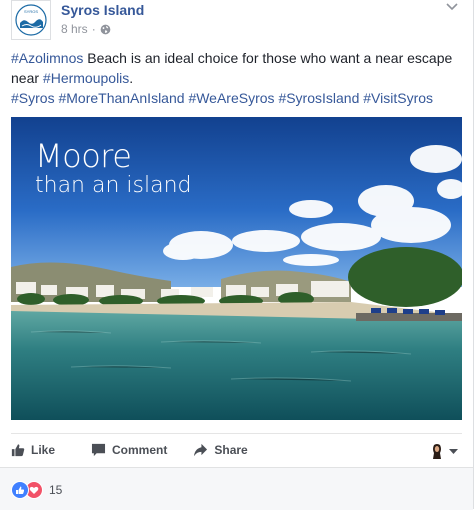 This screenshot has height=510, width=474. I want to click on svg-text: SYROS, so click(31, 11).